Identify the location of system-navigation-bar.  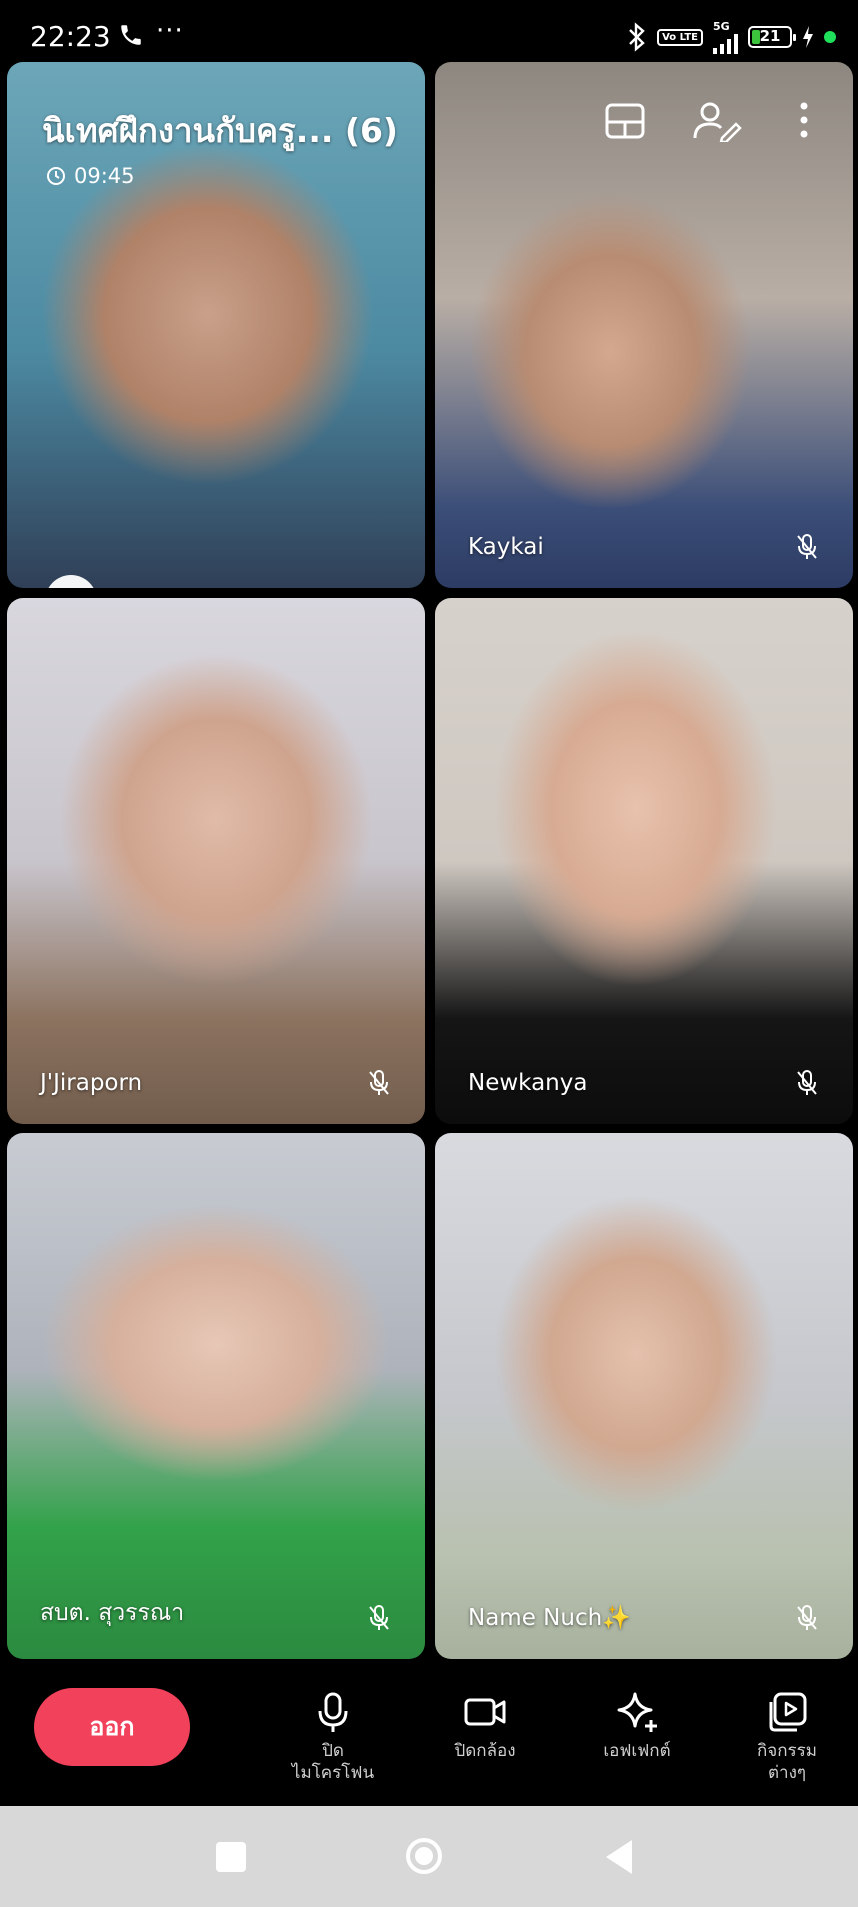
(429, 1856).